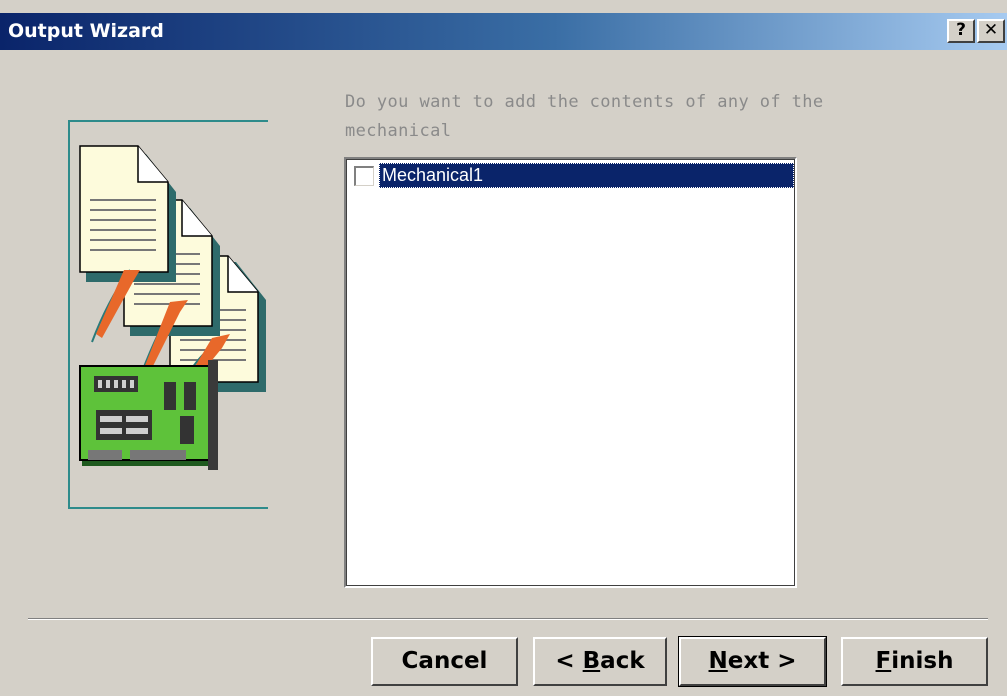  Describe the element at coordinates (591, 661) in the screenshot. I see `back-button-mnemonic: B` at that location.